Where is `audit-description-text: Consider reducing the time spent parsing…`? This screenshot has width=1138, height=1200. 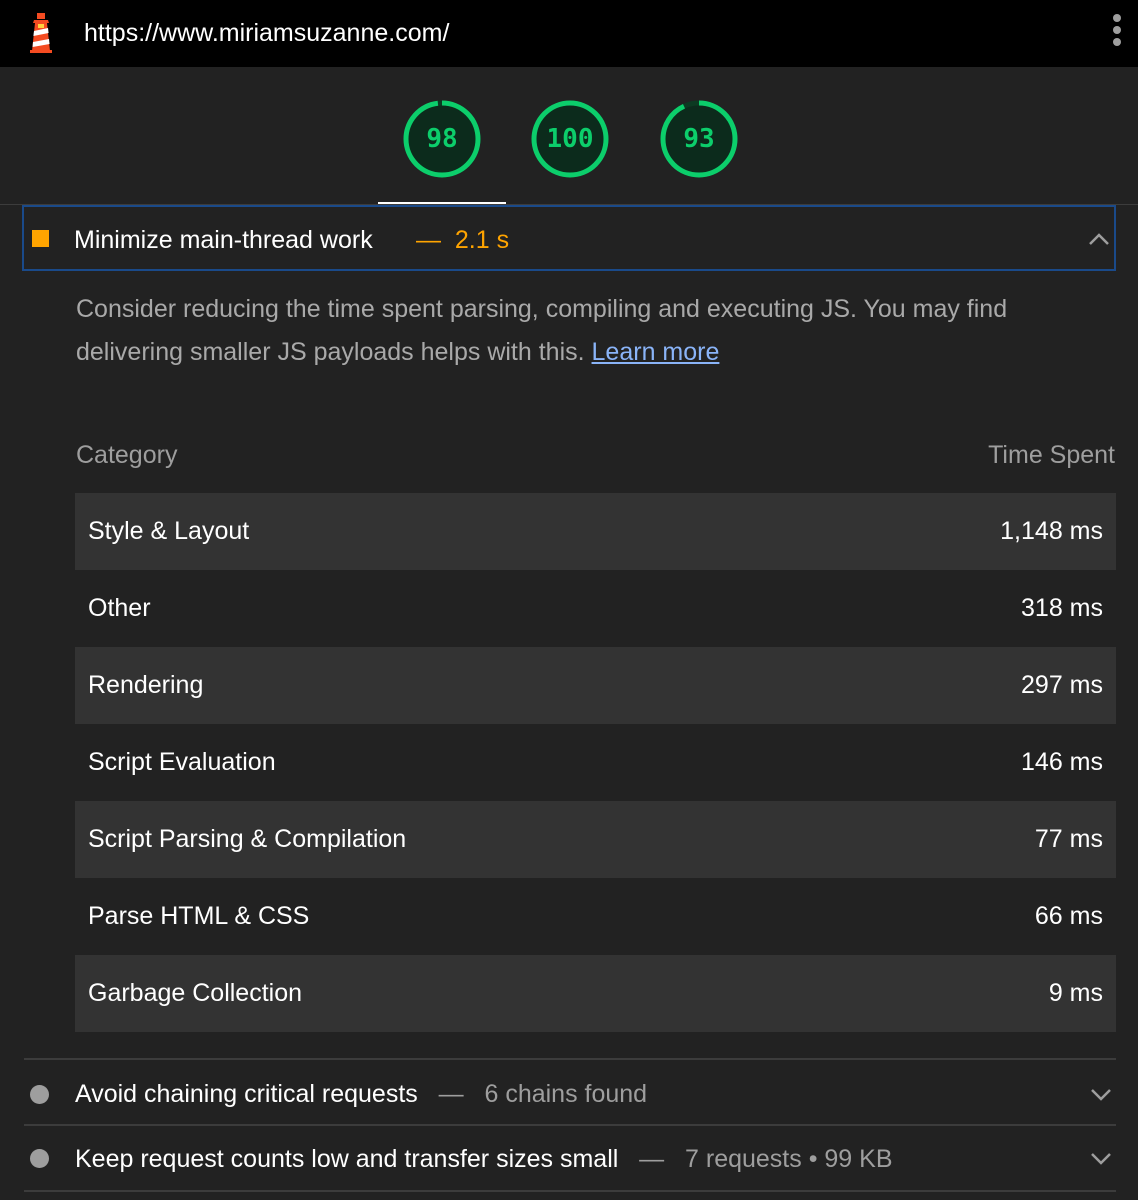 audit-description-text: Consider reducing the time spent parsing… is located at coordinates (542, 330).